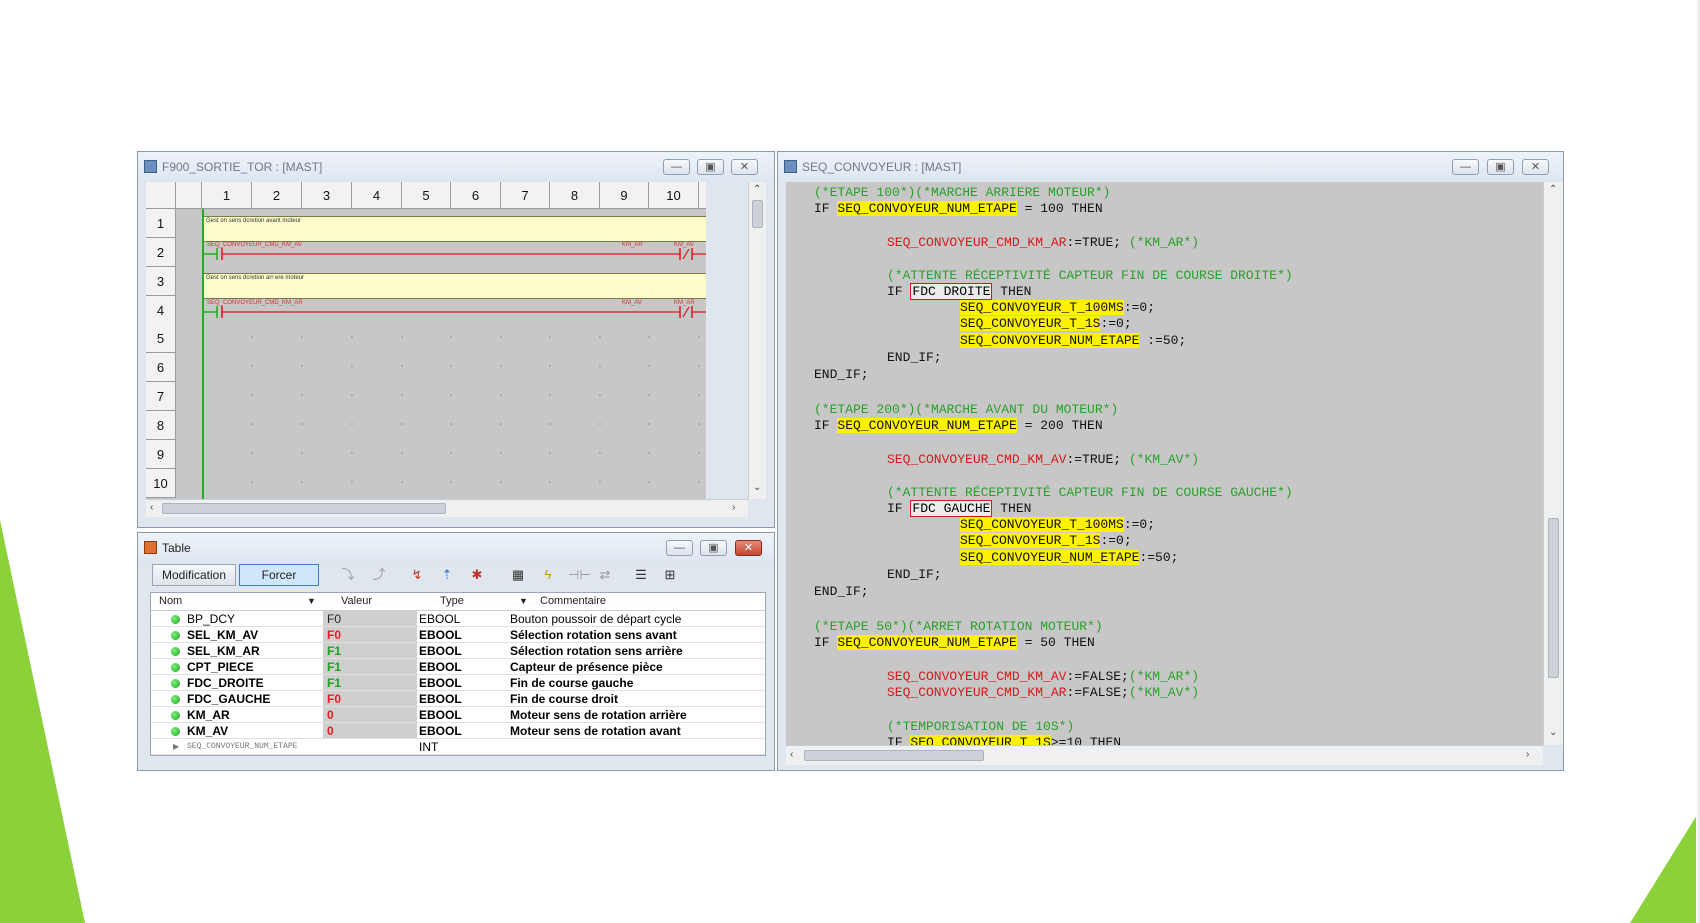 The height and width of the screenshot is (923, 1700). Describe the element at coordinates (456, 548) in the screenshot. I see `table-titlebar: Table — ▣ ✕` at that location.